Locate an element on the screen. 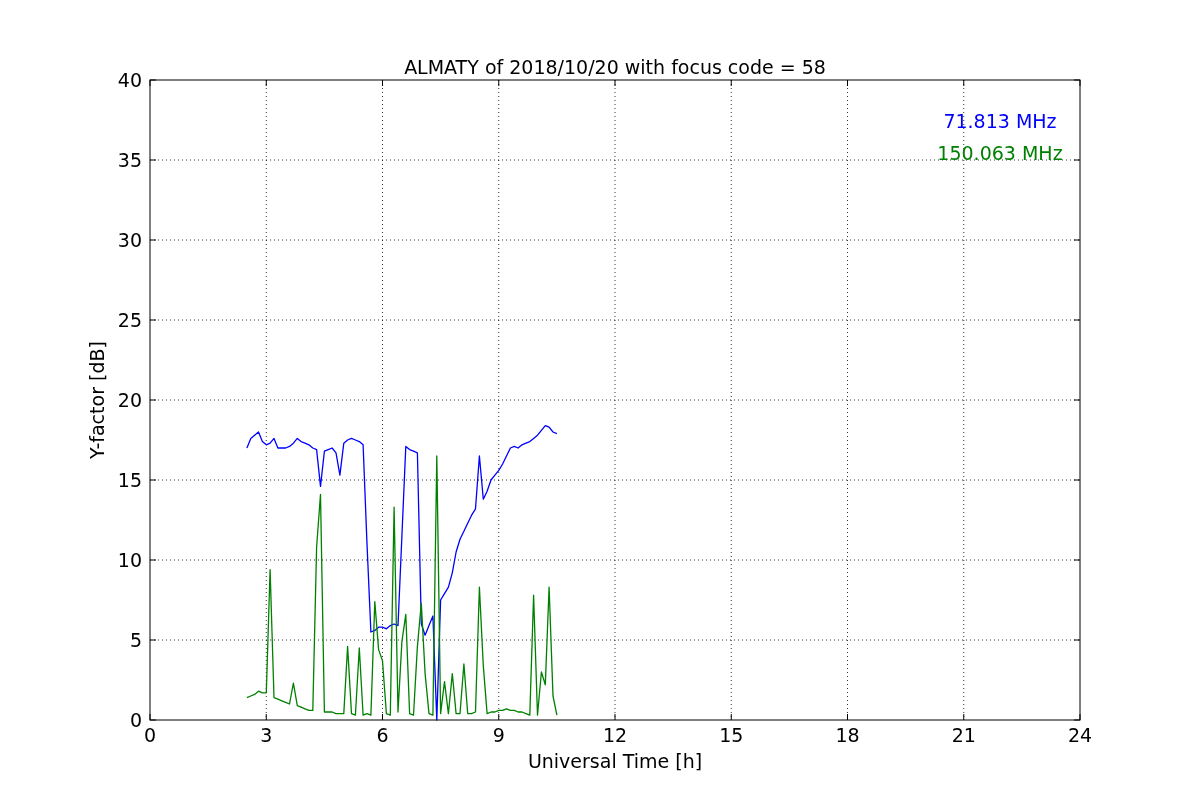  y-tick-label: 35 is located at coordinates (129, 160).